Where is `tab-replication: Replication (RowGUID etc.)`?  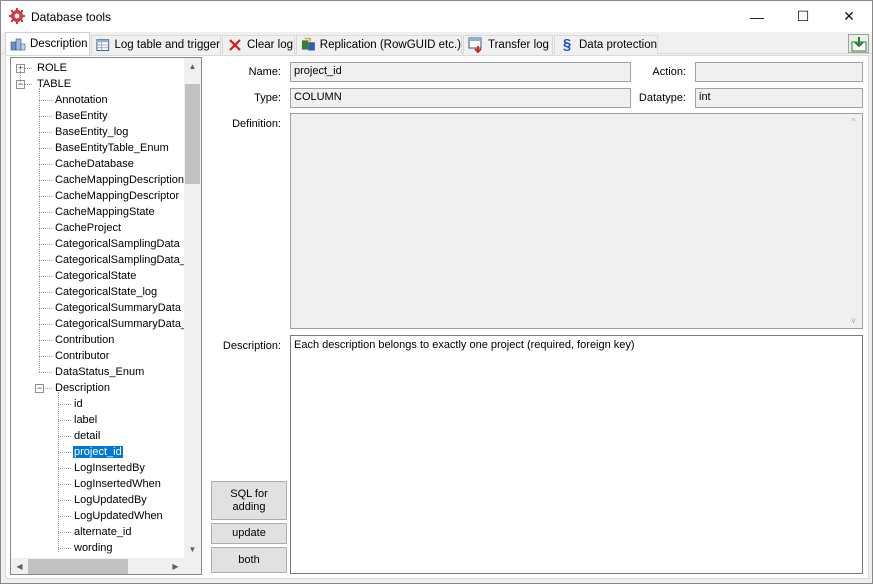 tab-replication: Replication (RowGUID etc.) is located at coordinates (379, 44).